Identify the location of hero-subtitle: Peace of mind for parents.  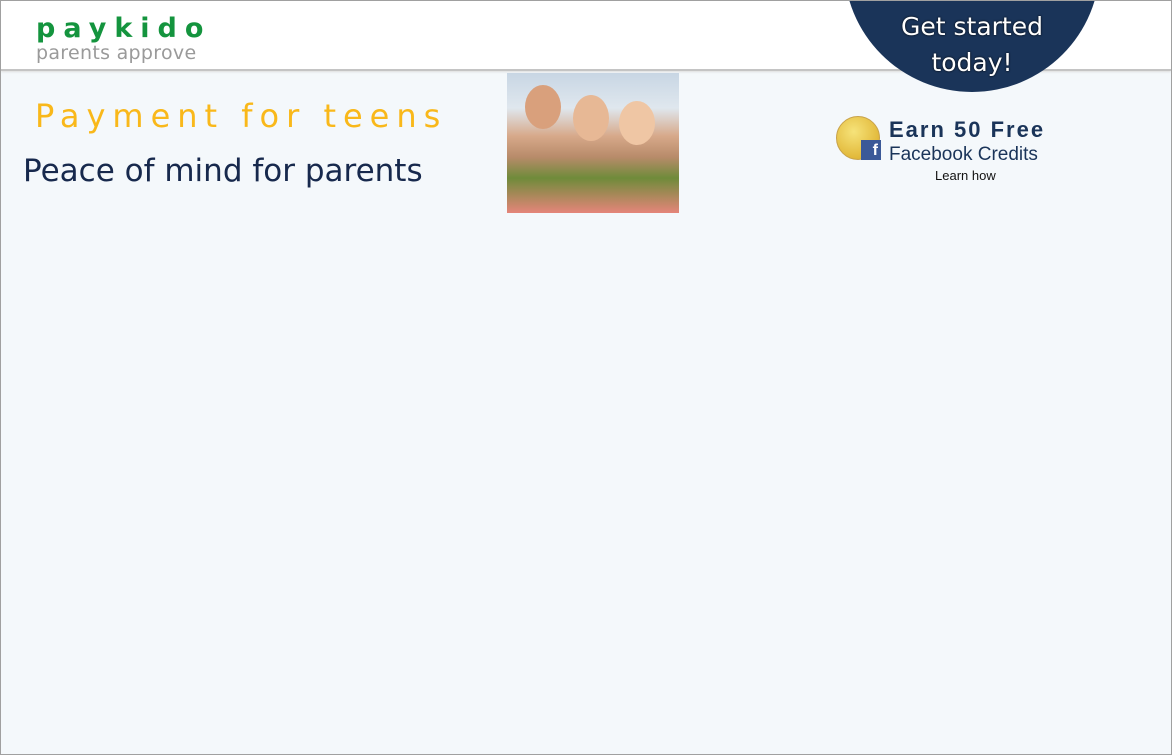
(223, 171).